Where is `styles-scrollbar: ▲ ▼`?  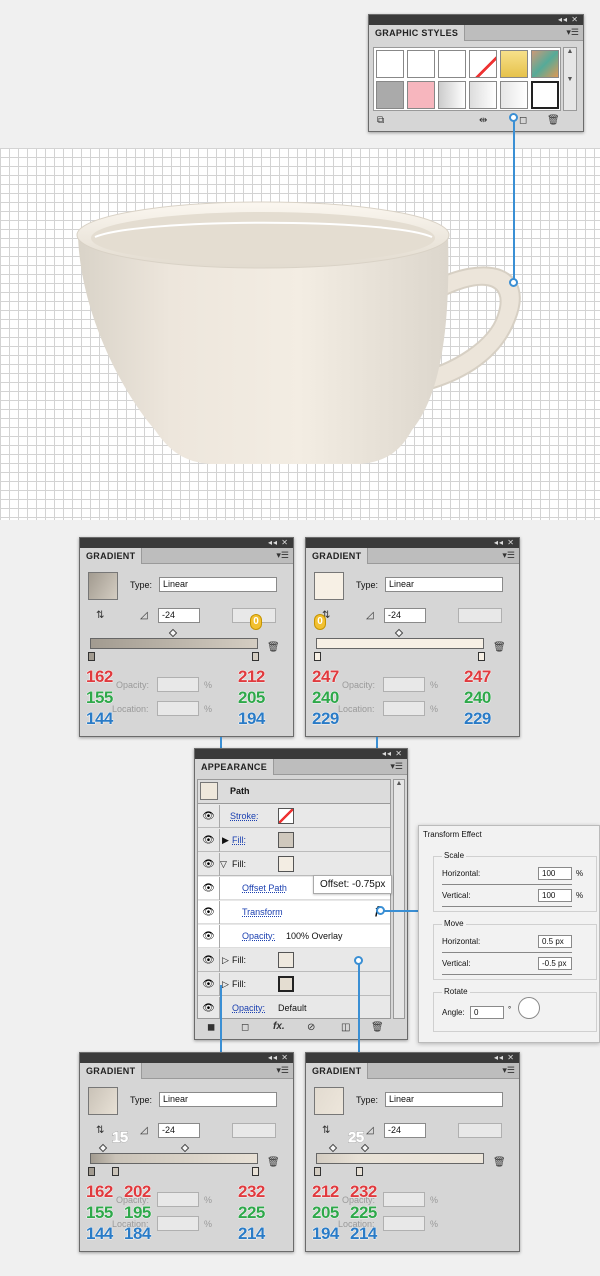
styles-scrollbar: ▲ ▼ is located at coordinates (570, 79).